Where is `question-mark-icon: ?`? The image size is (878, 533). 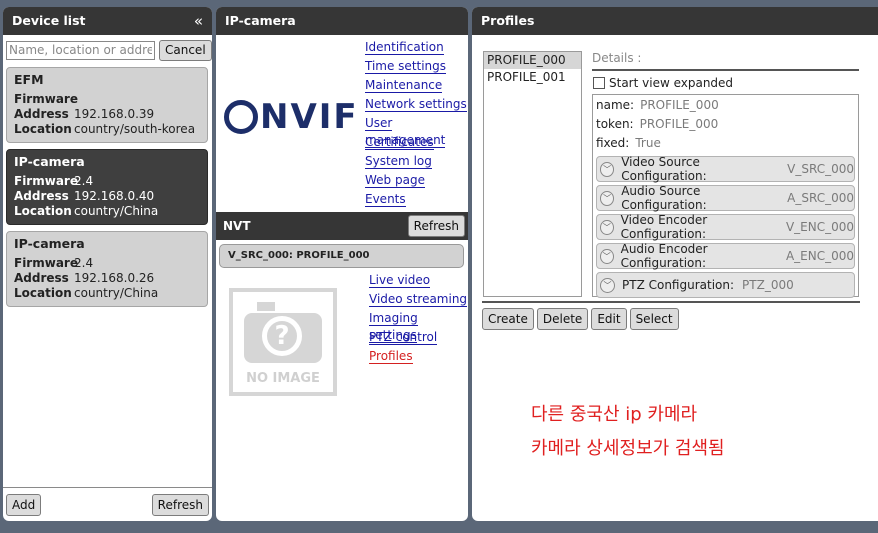 question-mark-icon: ? is located at coordinates (282, 336).